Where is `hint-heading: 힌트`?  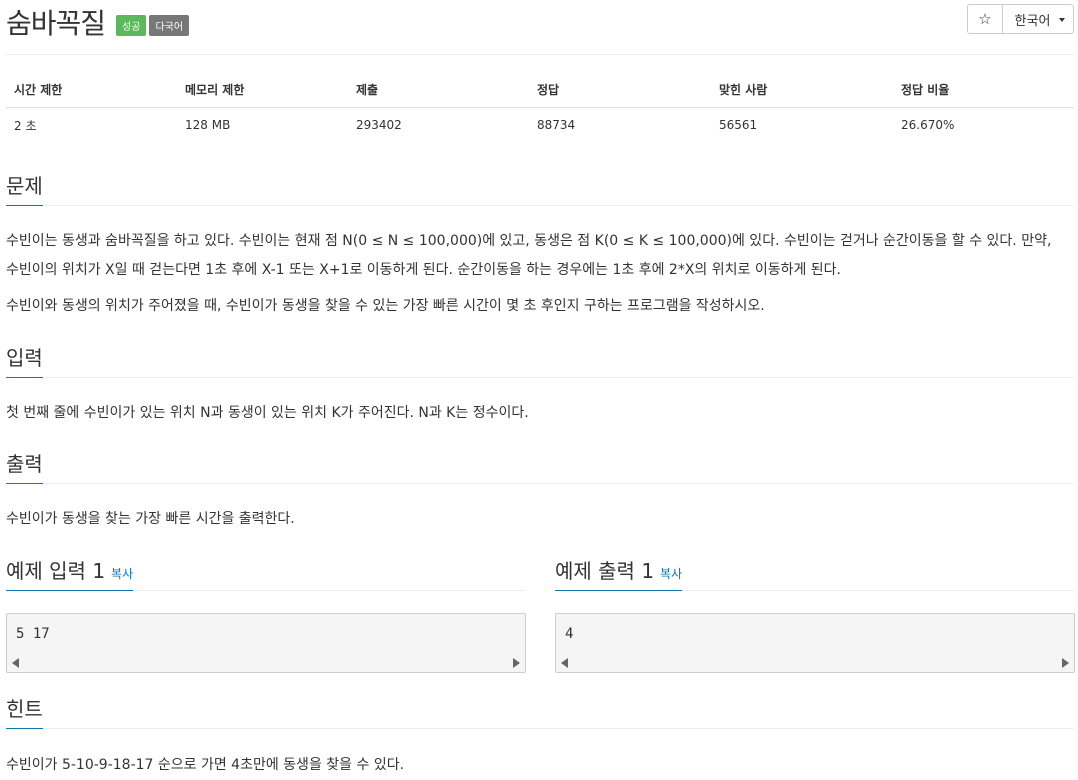 hint-heading: 힌트 is located at coordinates (24, 711).